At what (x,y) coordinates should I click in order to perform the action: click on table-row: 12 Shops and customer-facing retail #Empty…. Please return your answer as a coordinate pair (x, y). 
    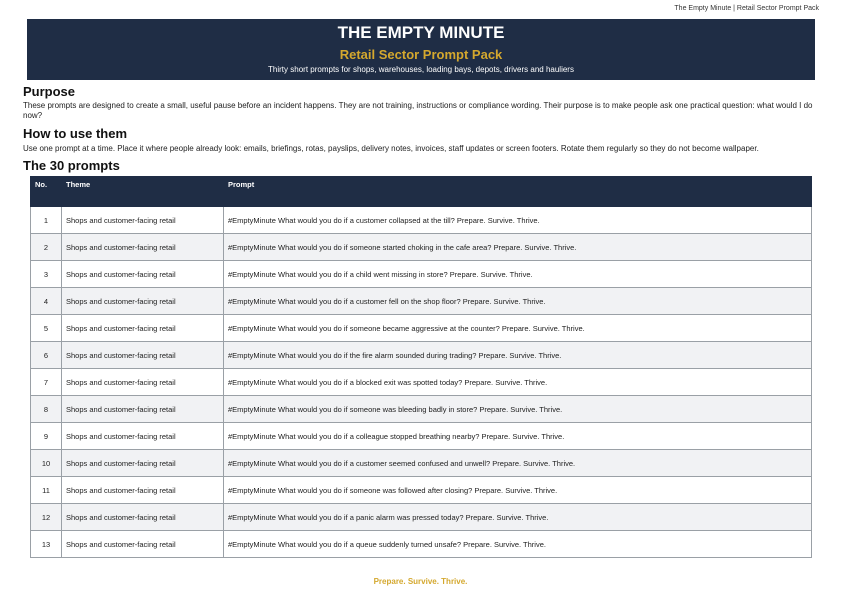
    Looking at the image, I should click on (421, 517).